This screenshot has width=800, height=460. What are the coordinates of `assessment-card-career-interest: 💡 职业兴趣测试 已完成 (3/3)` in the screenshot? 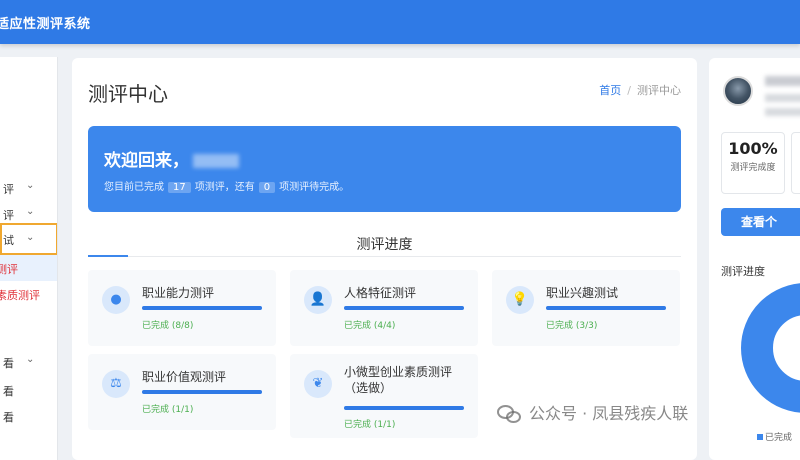 It's located at (586, 308).